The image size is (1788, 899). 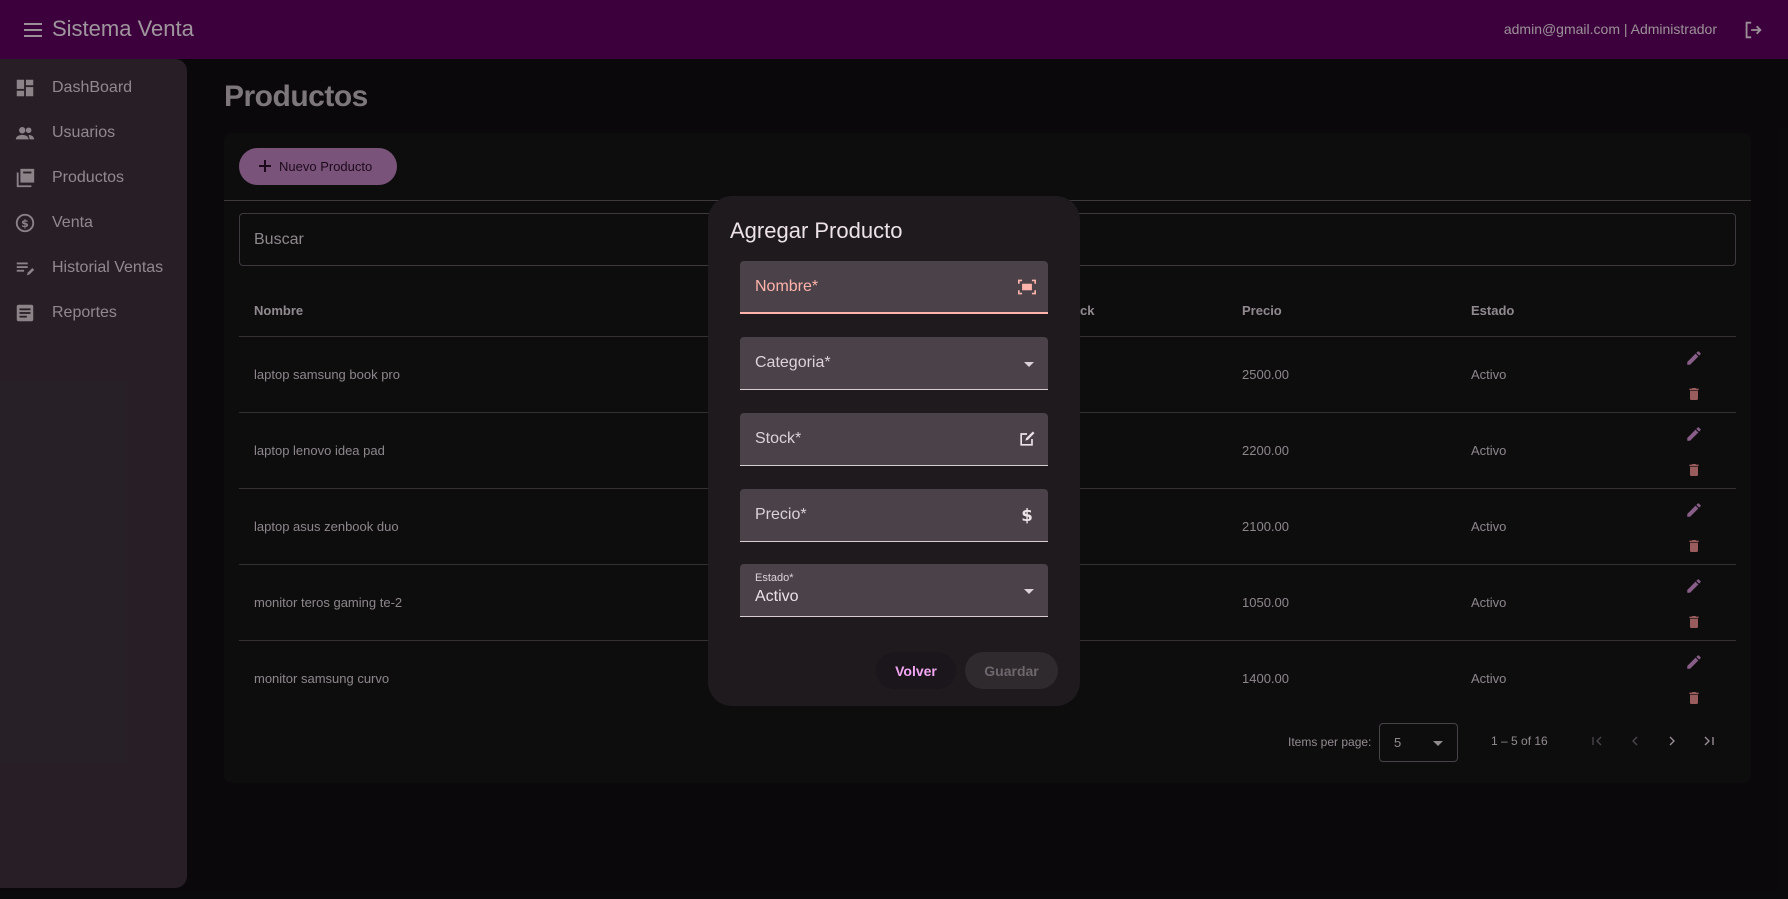 What do you see at coordinates (894, 515) in the screenshot?
I see `precio-field: Precio* $` at bounding box center [894, 515].